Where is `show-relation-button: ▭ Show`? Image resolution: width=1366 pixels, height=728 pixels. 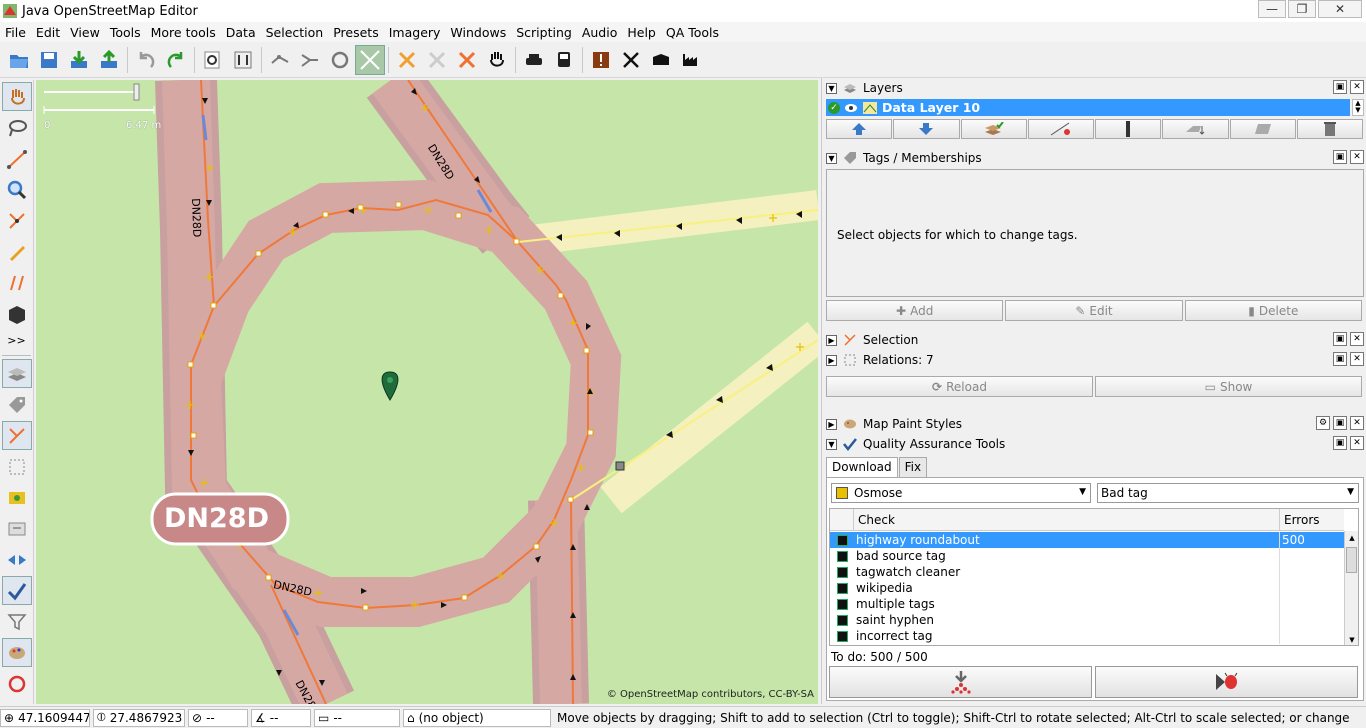
show-relation-button: ▭ Show is located at coordinates (1228, 386).